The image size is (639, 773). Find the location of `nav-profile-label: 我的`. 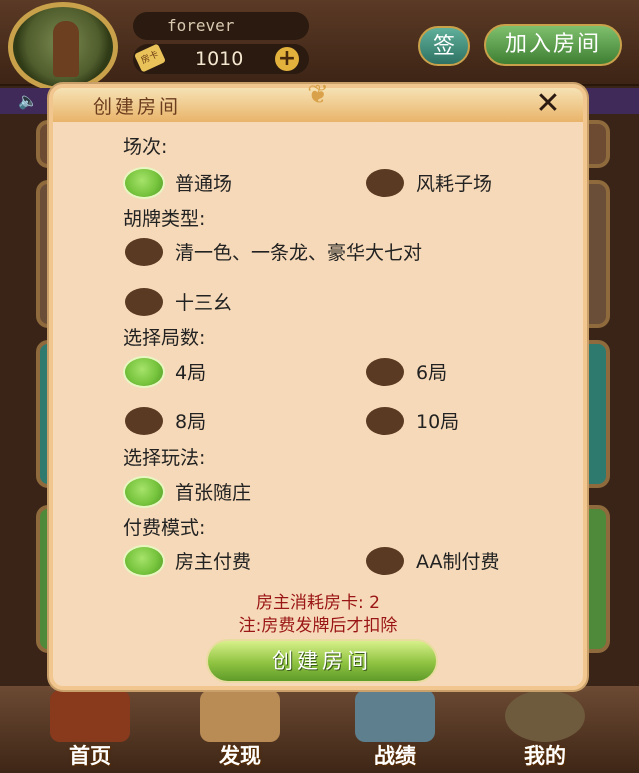

nav-profile-label: 我的 is located at coordinates (545, 756).